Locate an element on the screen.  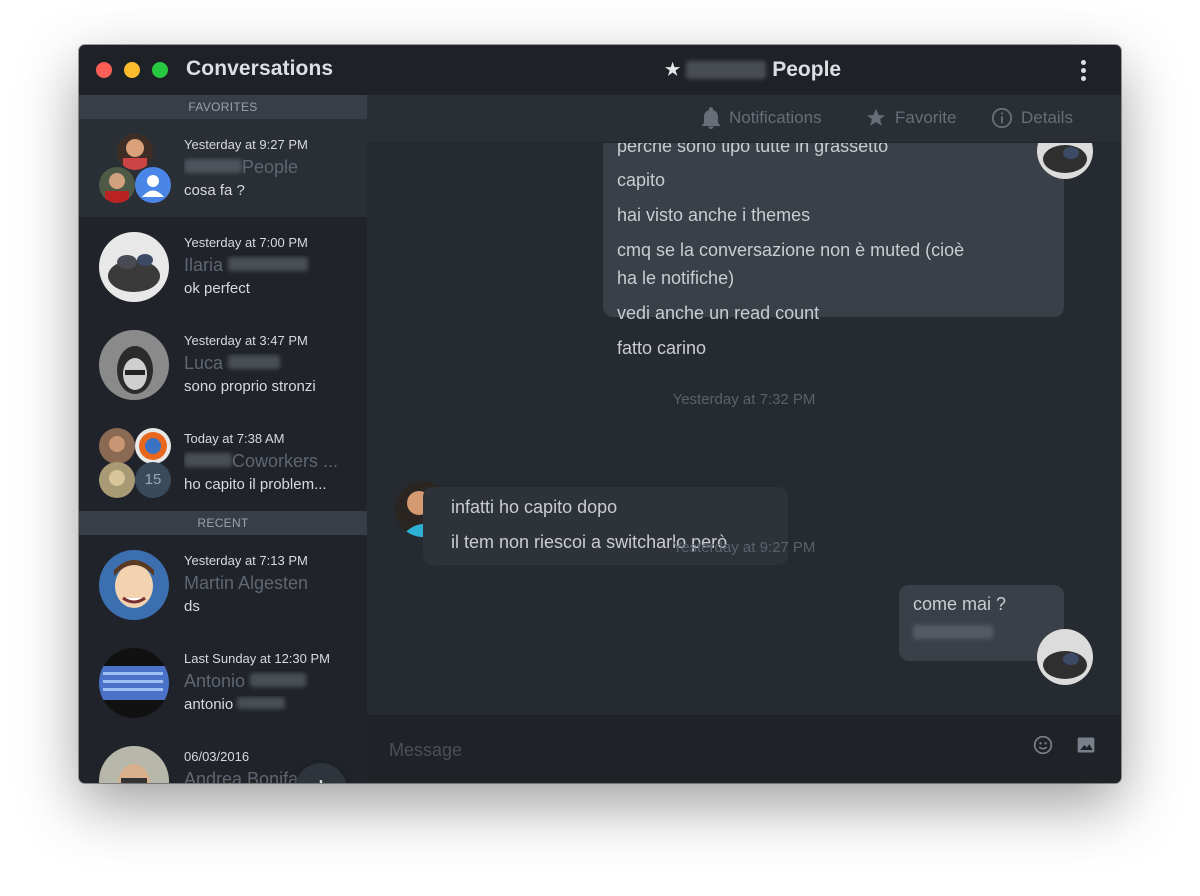
message-timestamp: Yesterday at 9:27 PM is located at coordinates (744, 547).